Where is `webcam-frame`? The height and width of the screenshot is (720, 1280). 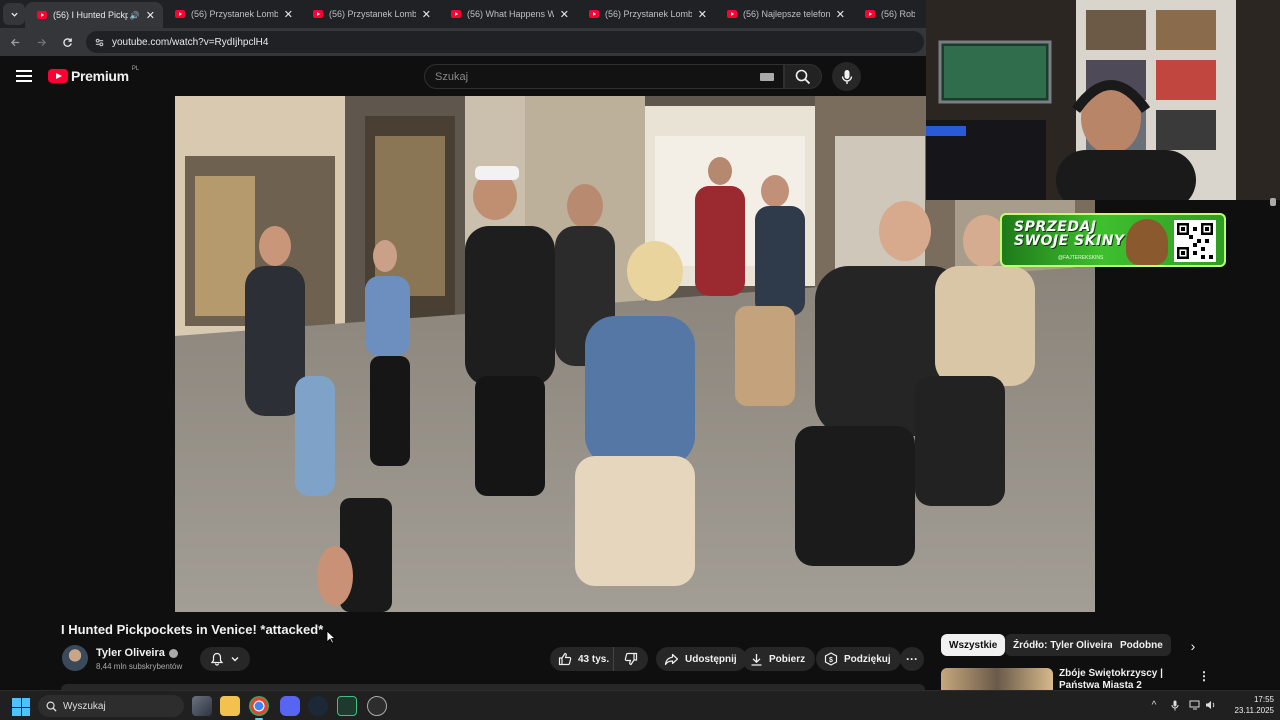
webcam-frame is located at coordinates (1103, 100).